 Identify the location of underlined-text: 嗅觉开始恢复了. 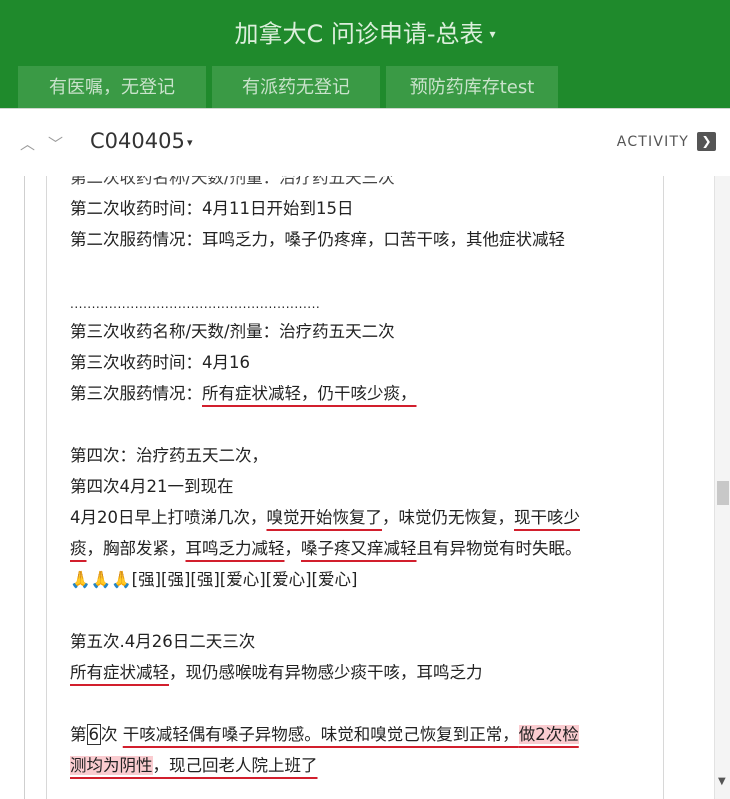
(324, 517).